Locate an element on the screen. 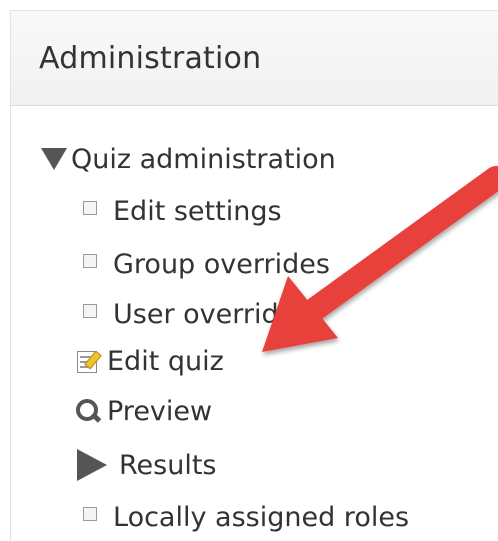  tree-item-preview: Preview is located at coordinates (143, 411).